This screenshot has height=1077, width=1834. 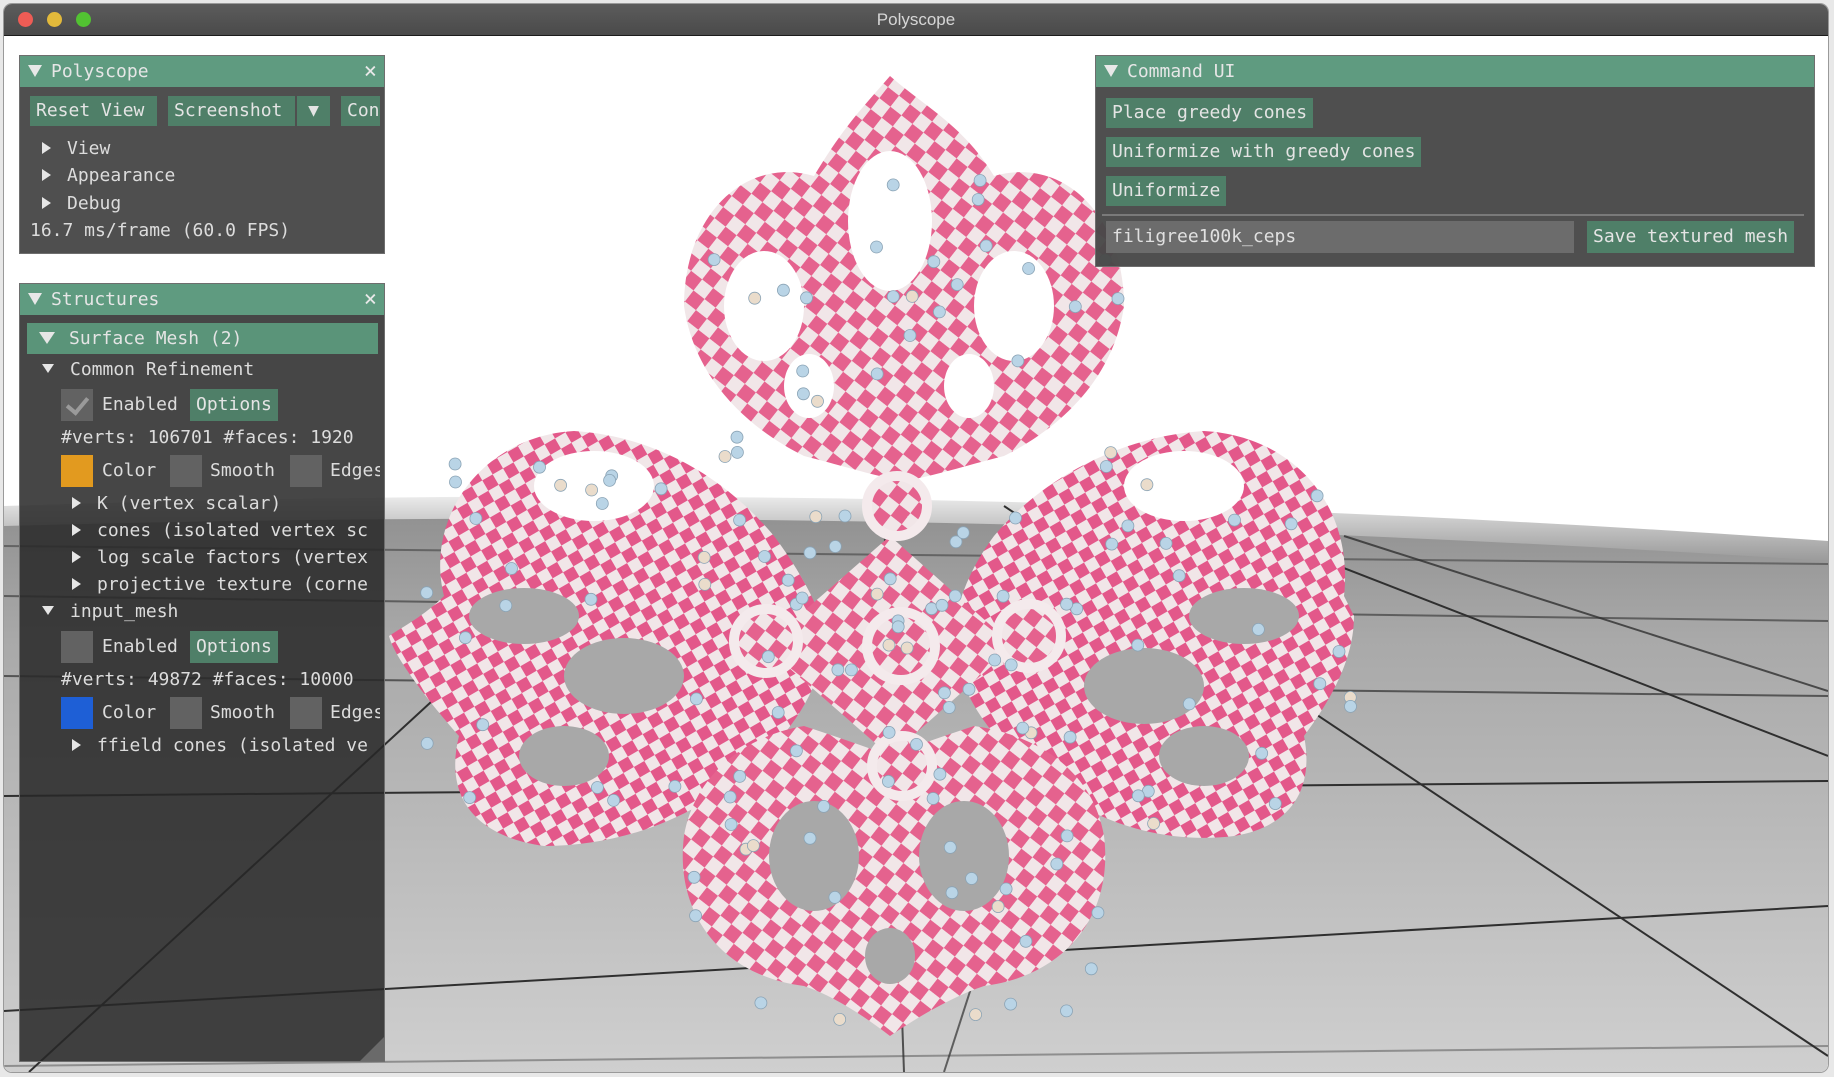 I want to click on uniformize-button: Uniformize, so click(x=1166, y=191).